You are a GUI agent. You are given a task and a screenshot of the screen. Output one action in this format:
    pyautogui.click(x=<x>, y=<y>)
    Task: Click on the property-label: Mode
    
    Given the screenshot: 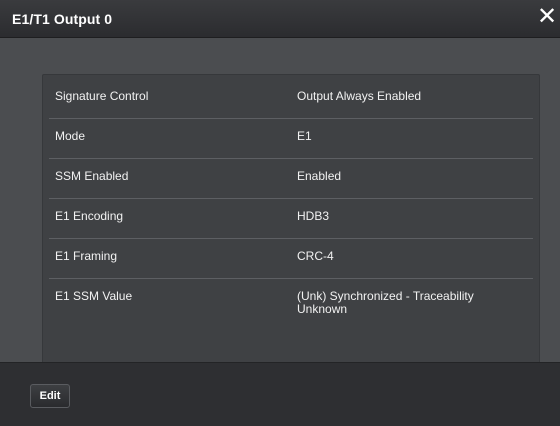 What is the action you would take?
    pyautogui.click(x=70, y=136)
    